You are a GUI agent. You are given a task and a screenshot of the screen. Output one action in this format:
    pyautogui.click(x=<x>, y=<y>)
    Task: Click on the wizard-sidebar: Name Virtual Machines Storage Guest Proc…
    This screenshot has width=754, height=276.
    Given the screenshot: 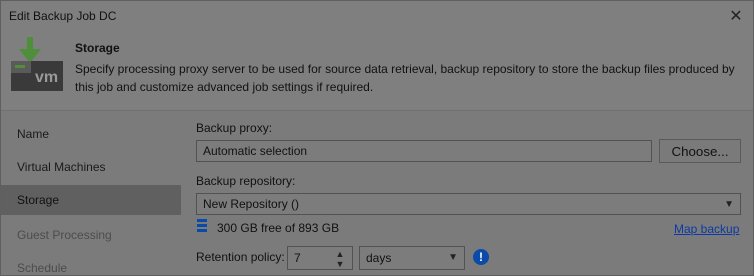 What is the action you would take?
    pyautogui.click(x=91, y=193)
    